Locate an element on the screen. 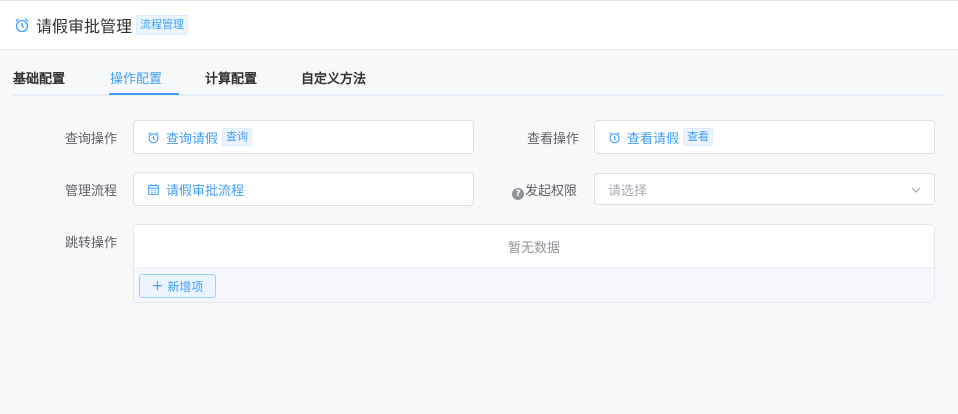  config-tabs: 基础配置 操作配置 计算配置 自定义方法 is located at coordinates (479, 78).